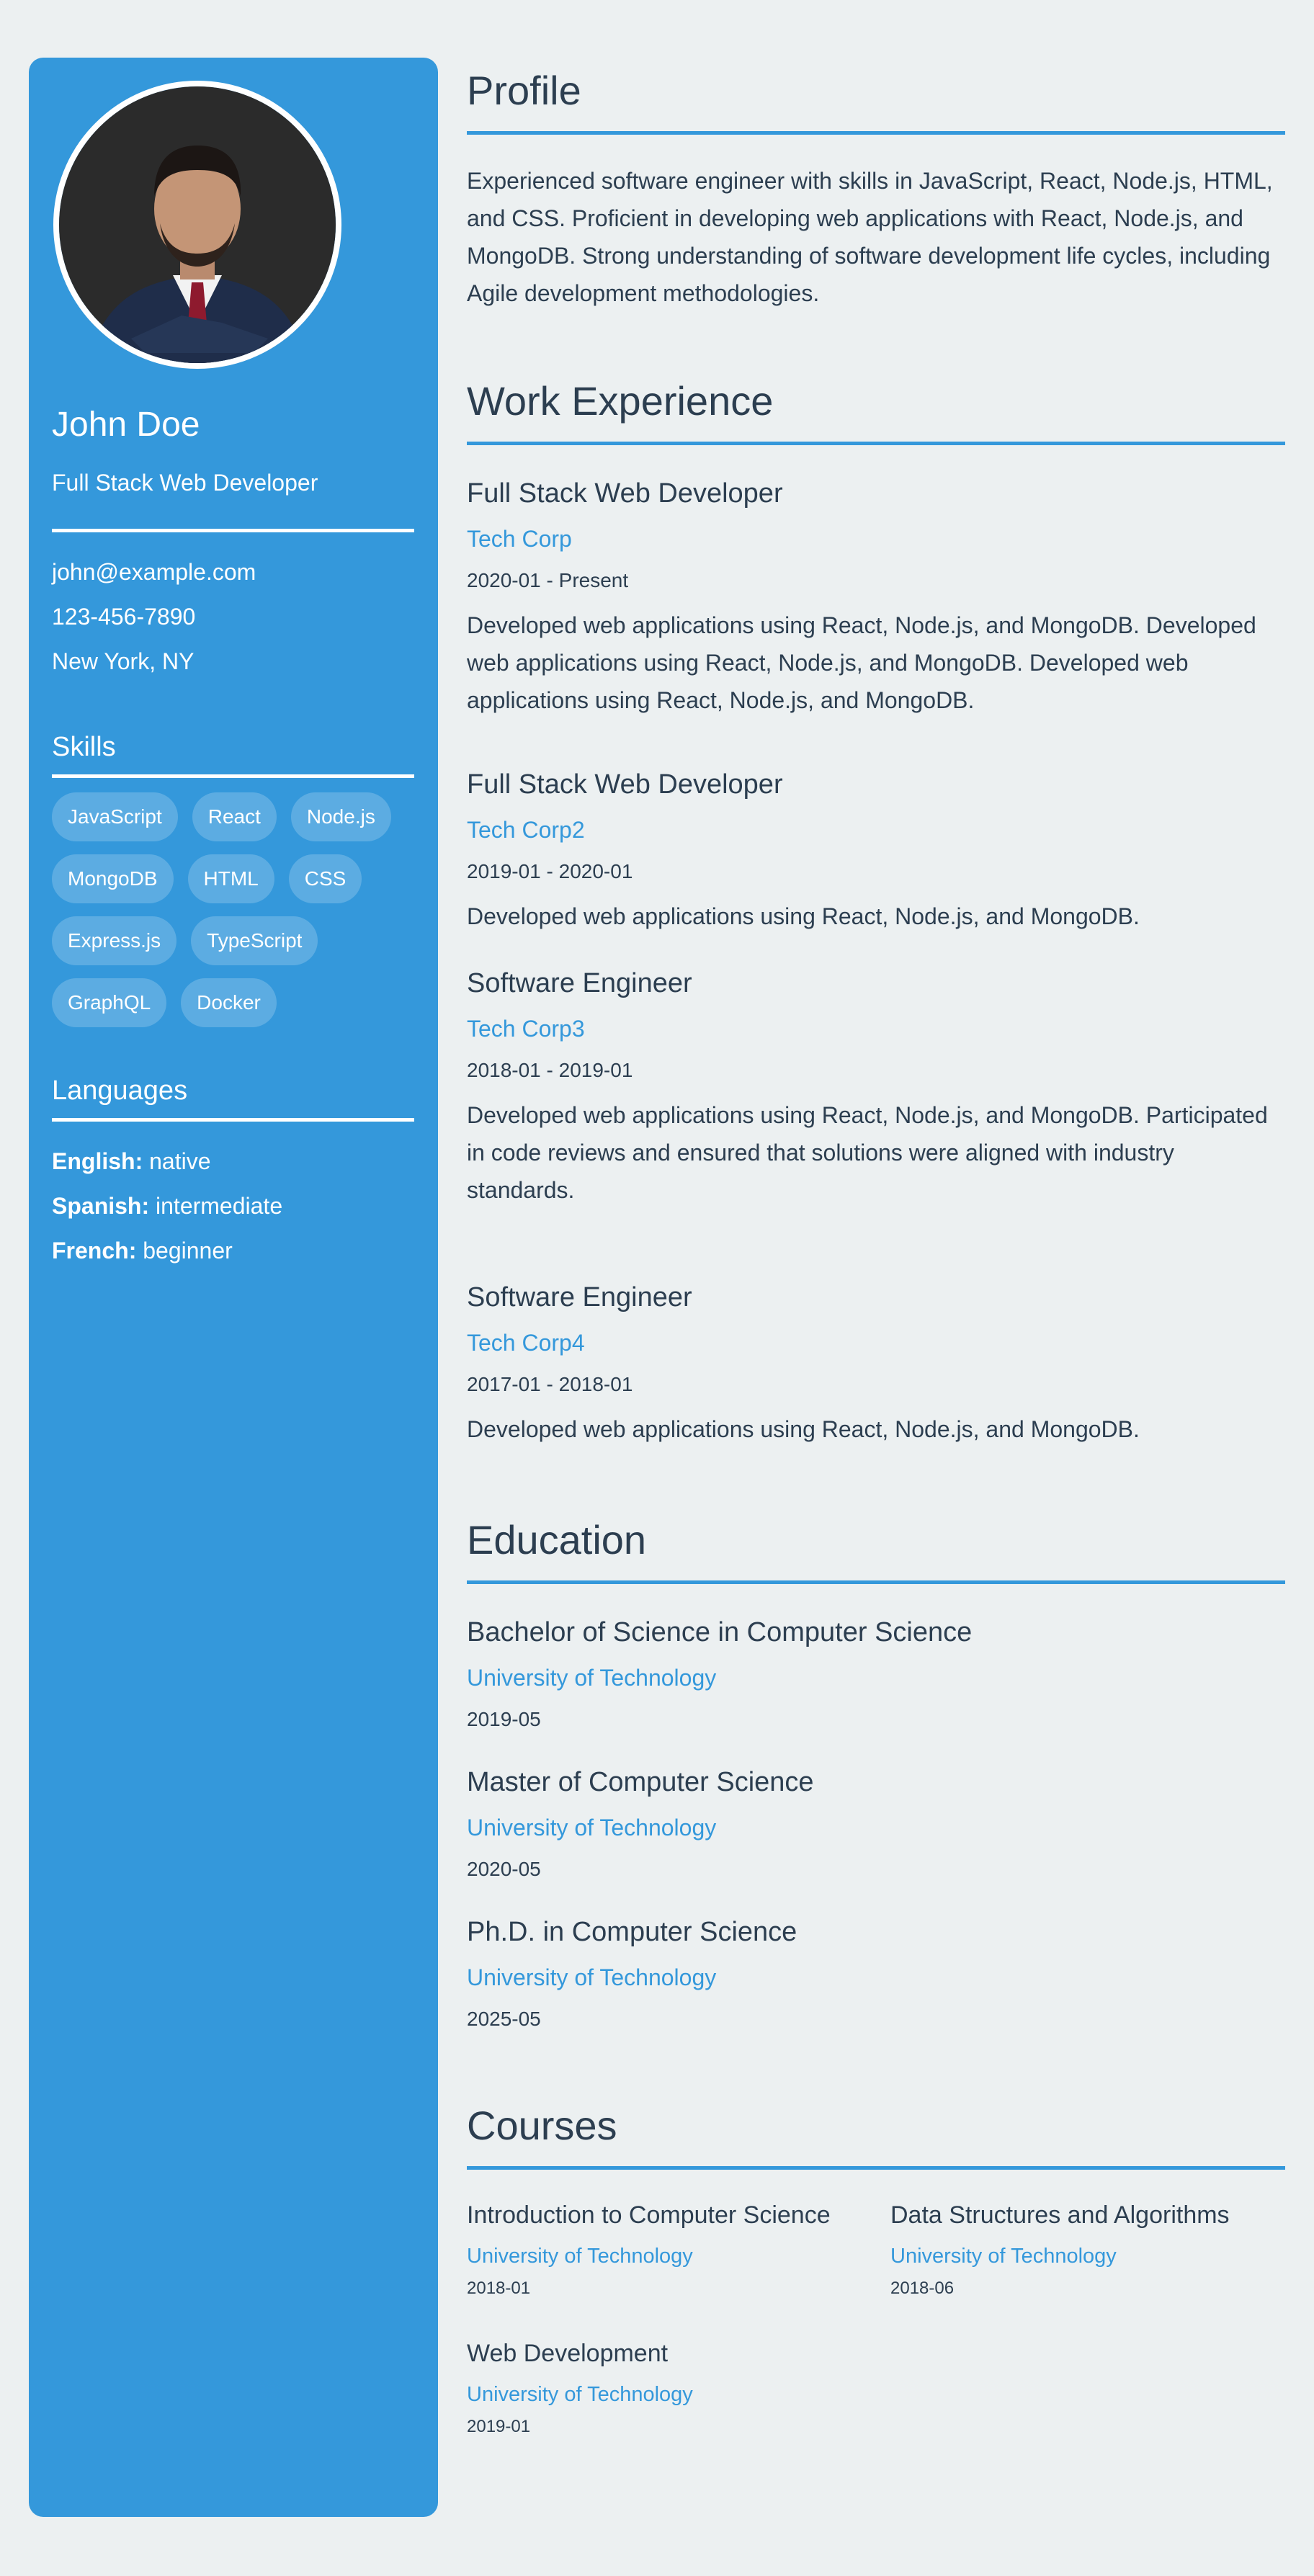 The width and height of the screenshot is (1314, 2576). I want to click on course-title: Web Development, so click(568, 2353).